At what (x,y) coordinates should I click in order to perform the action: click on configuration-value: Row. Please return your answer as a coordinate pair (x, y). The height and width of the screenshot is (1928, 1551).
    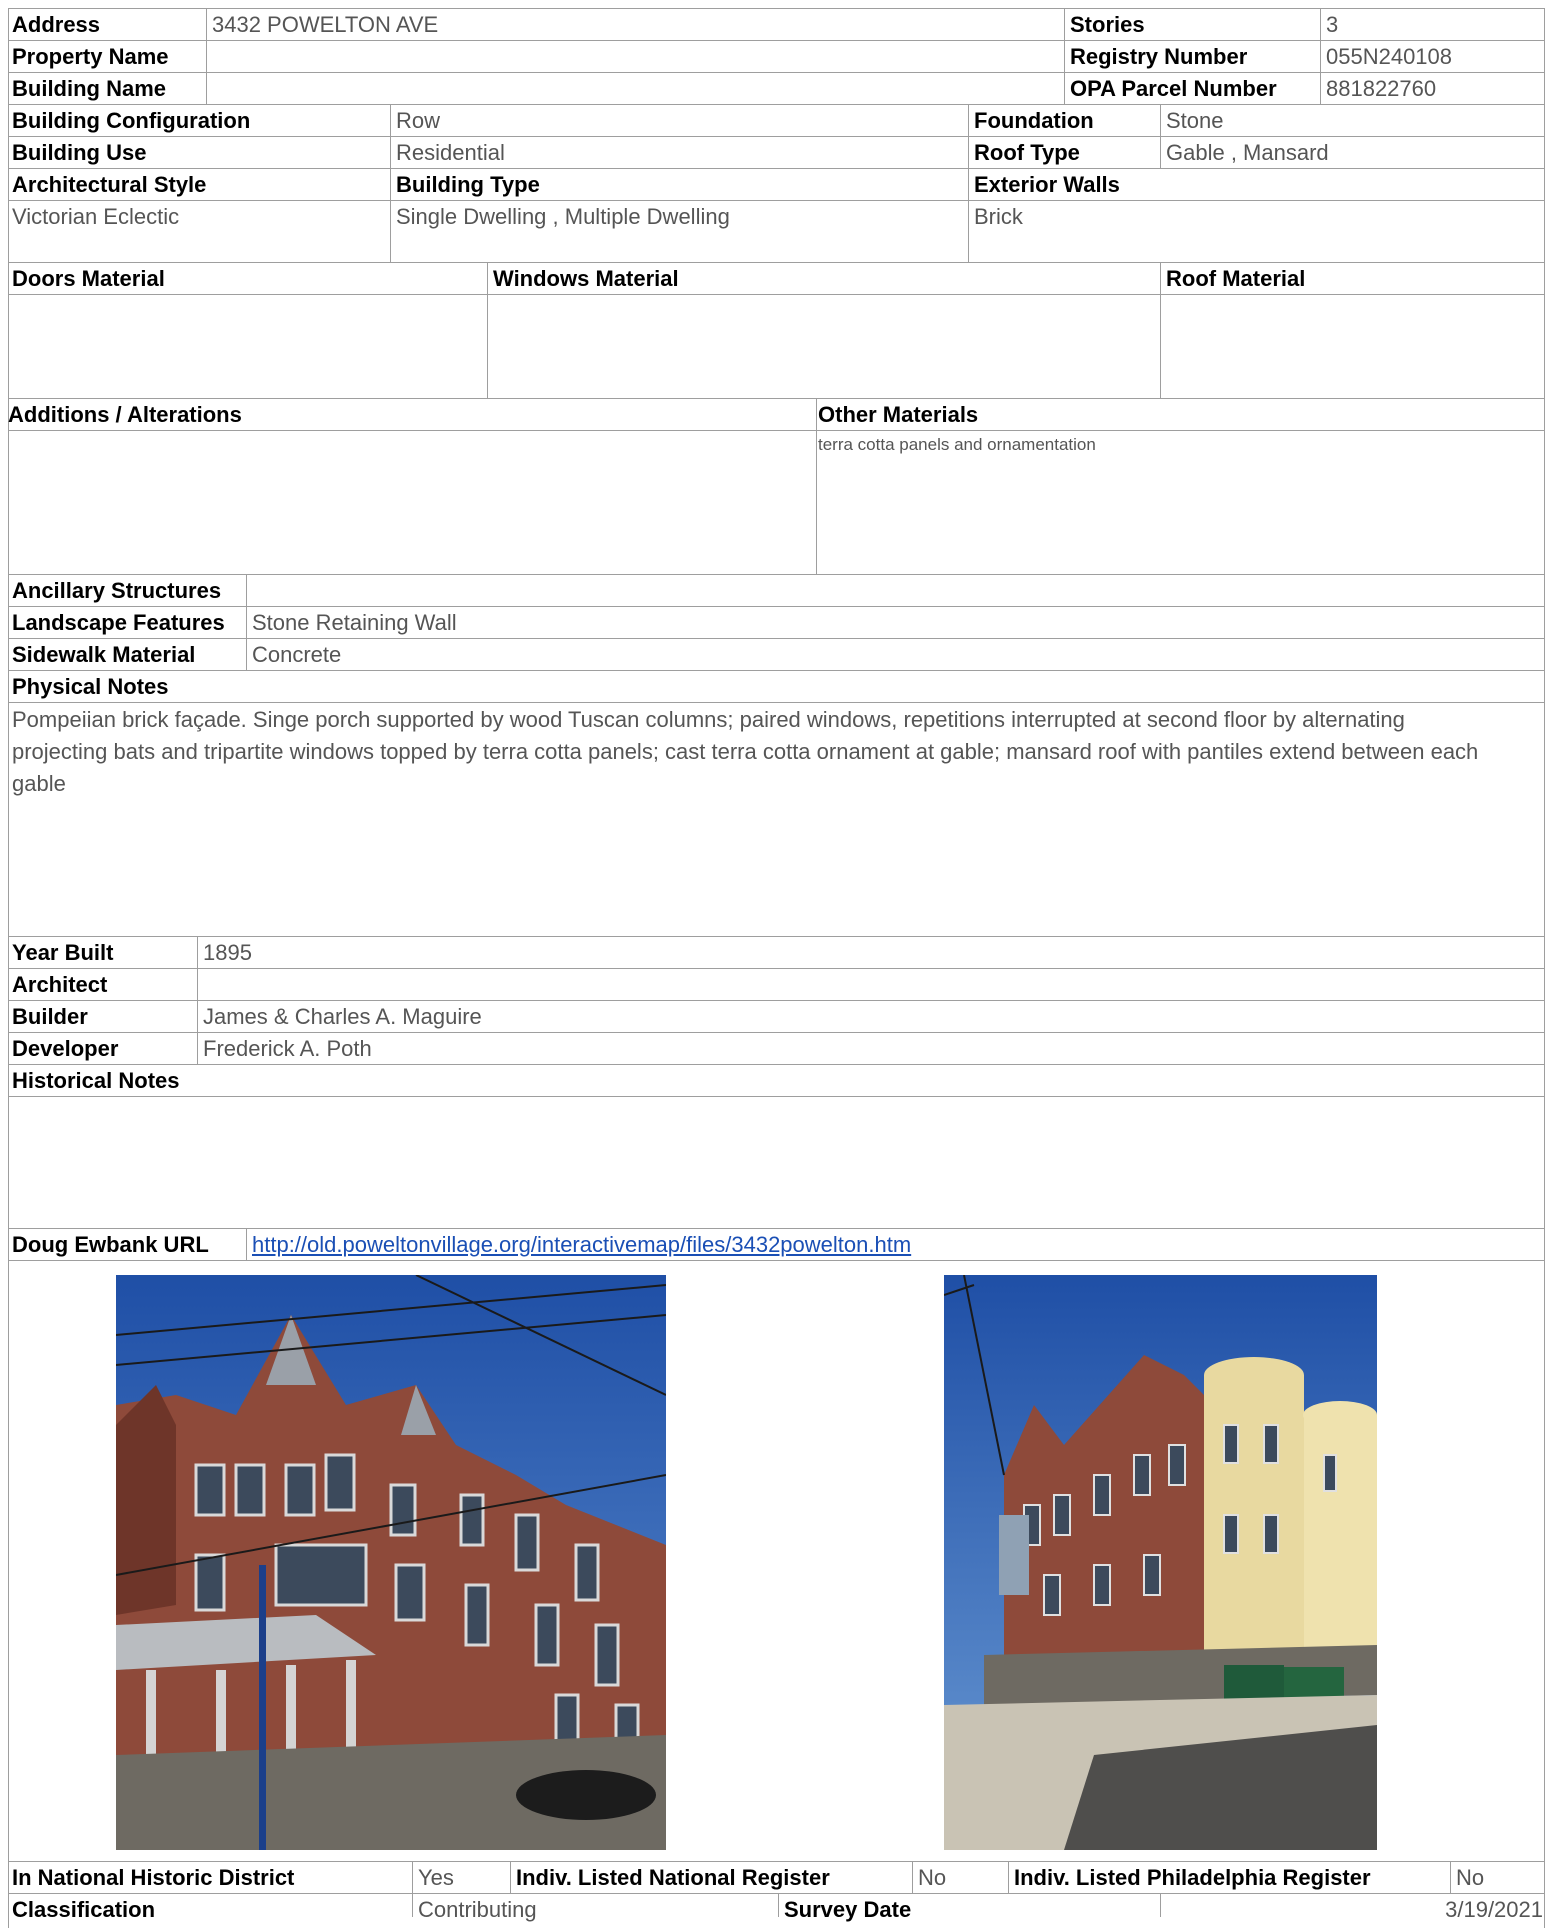
    Looking at the image, I should click on (418, 120).